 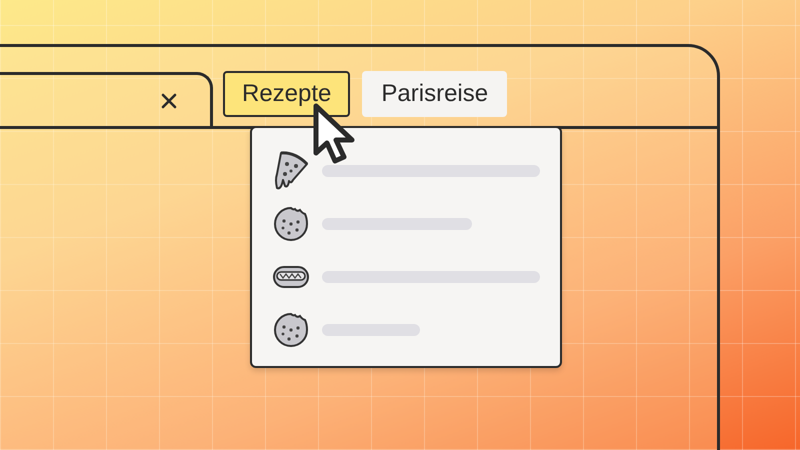 What do you see at coordinates (291, 277) in the screenshot?
I see `hot-dog-icon` at bounding box center [291, 277].